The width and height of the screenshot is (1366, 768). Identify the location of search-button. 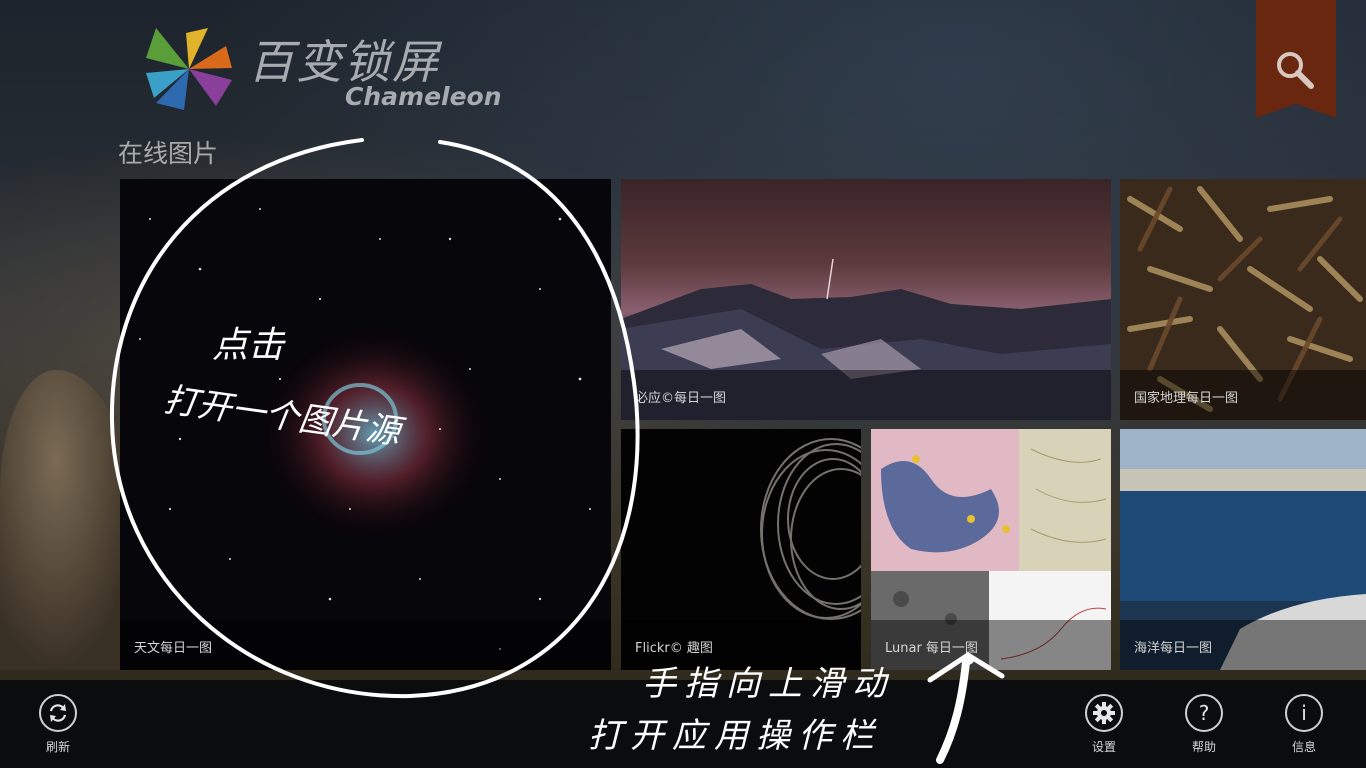
(1296, 59).